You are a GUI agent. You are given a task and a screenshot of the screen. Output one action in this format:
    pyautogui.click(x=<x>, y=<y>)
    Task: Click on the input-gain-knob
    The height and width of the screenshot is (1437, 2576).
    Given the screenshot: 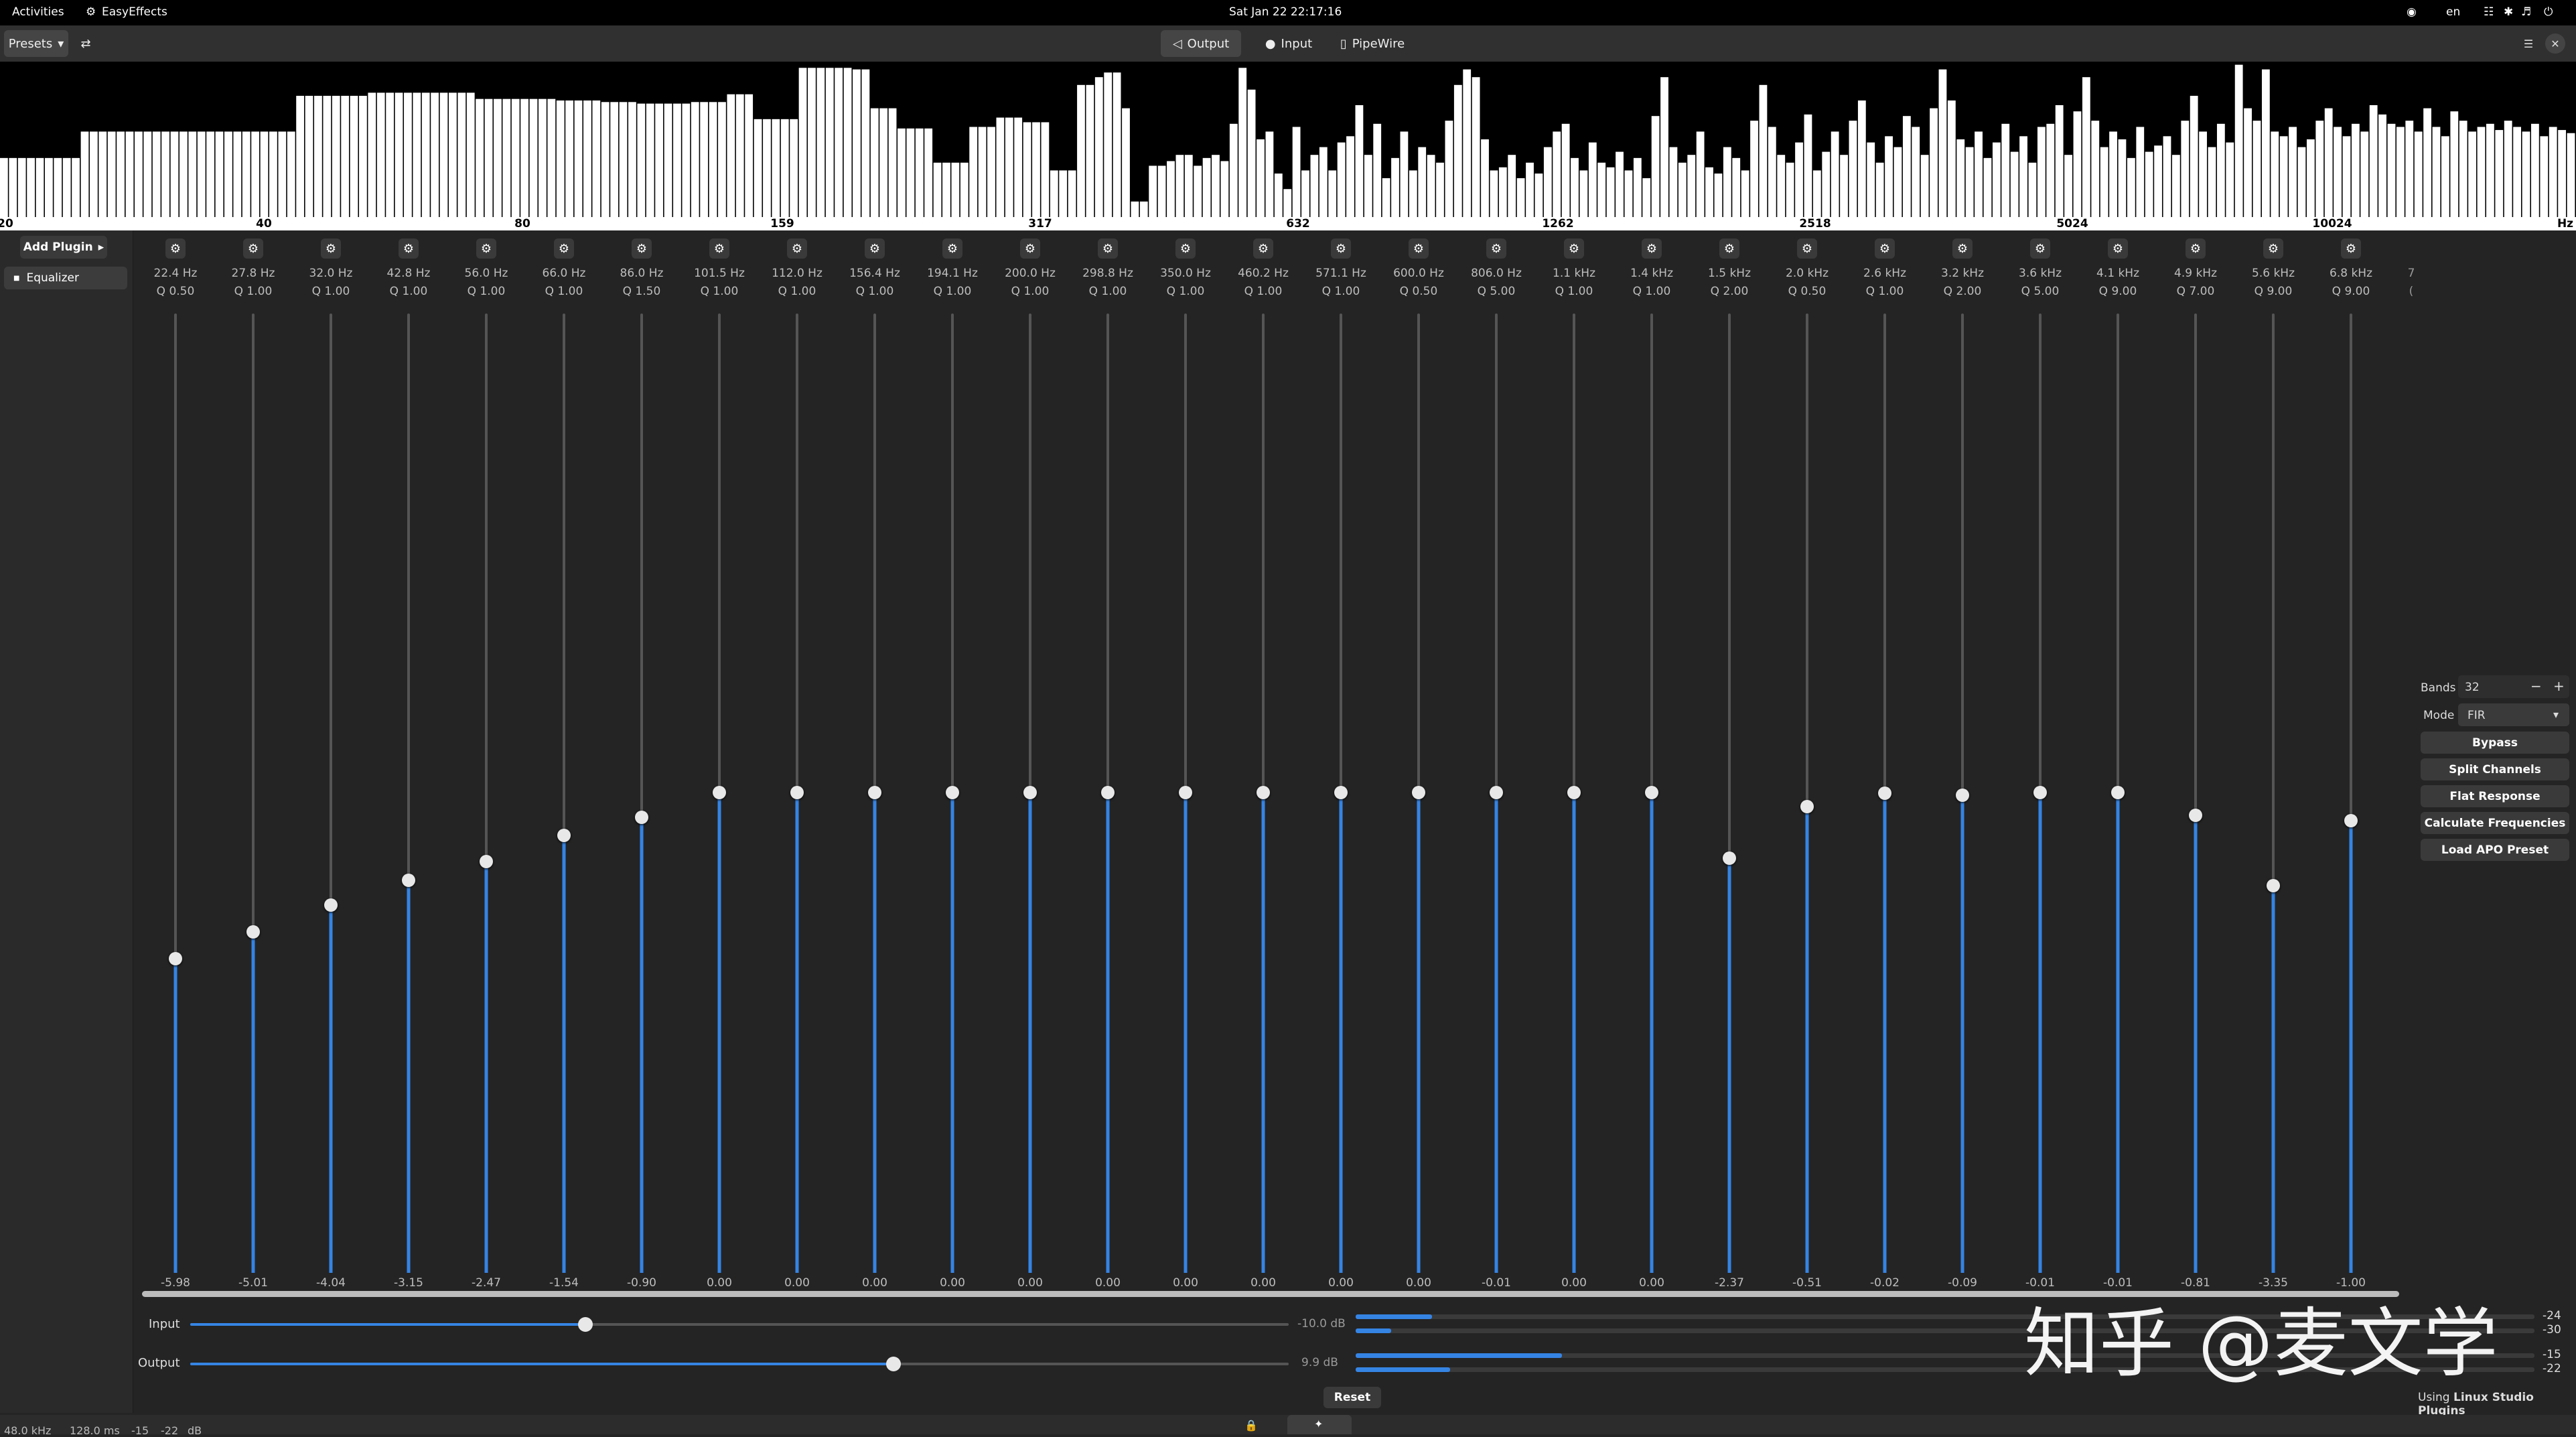 What is the action you would take?
    pyautogui.click(x=585, y=1325)
    